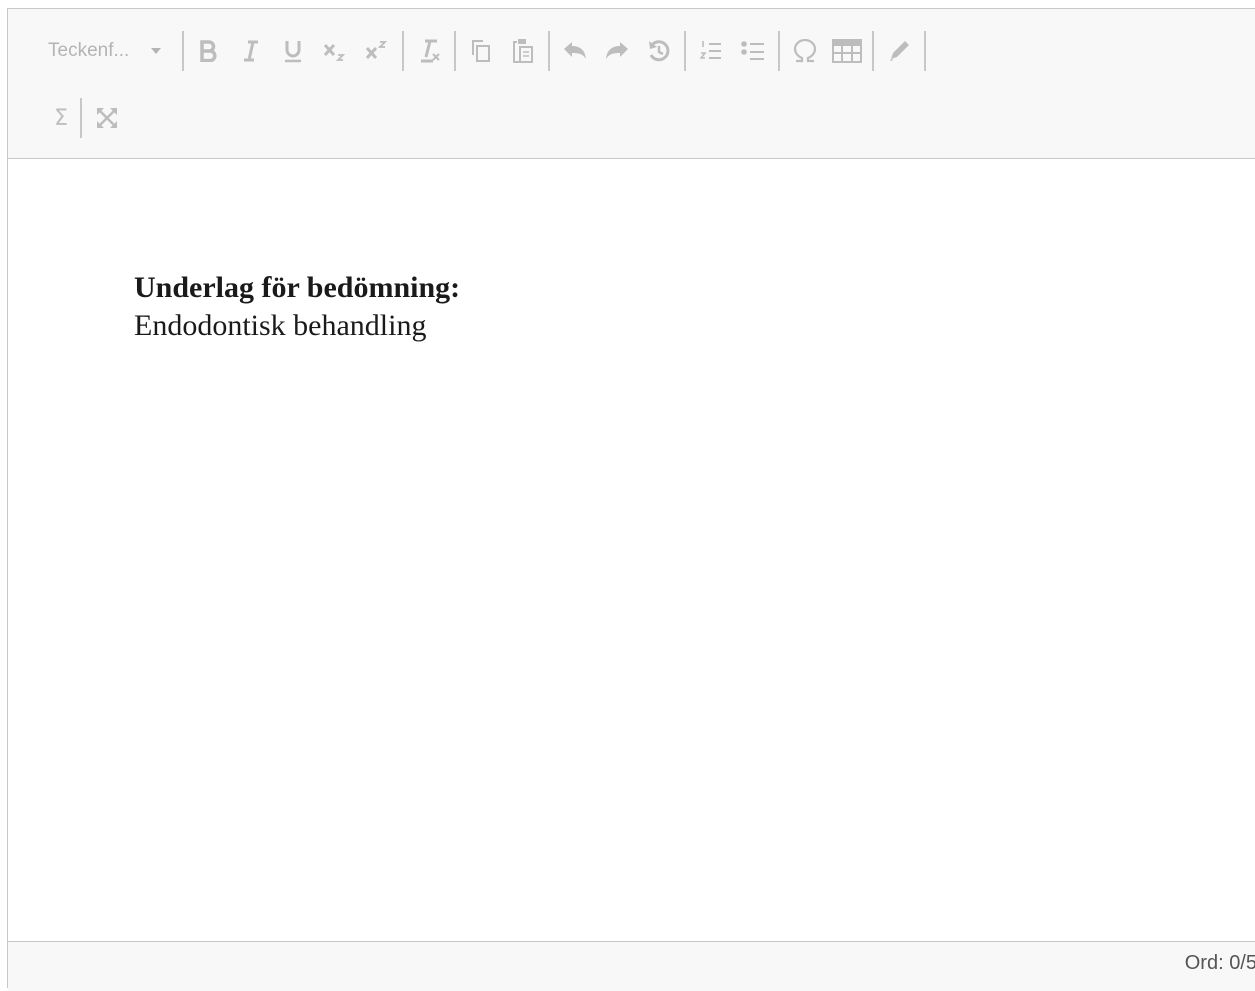 The height and width of the screenshot is (991, 1255). I want to click on numbered-list-icon, so click(710, 50).